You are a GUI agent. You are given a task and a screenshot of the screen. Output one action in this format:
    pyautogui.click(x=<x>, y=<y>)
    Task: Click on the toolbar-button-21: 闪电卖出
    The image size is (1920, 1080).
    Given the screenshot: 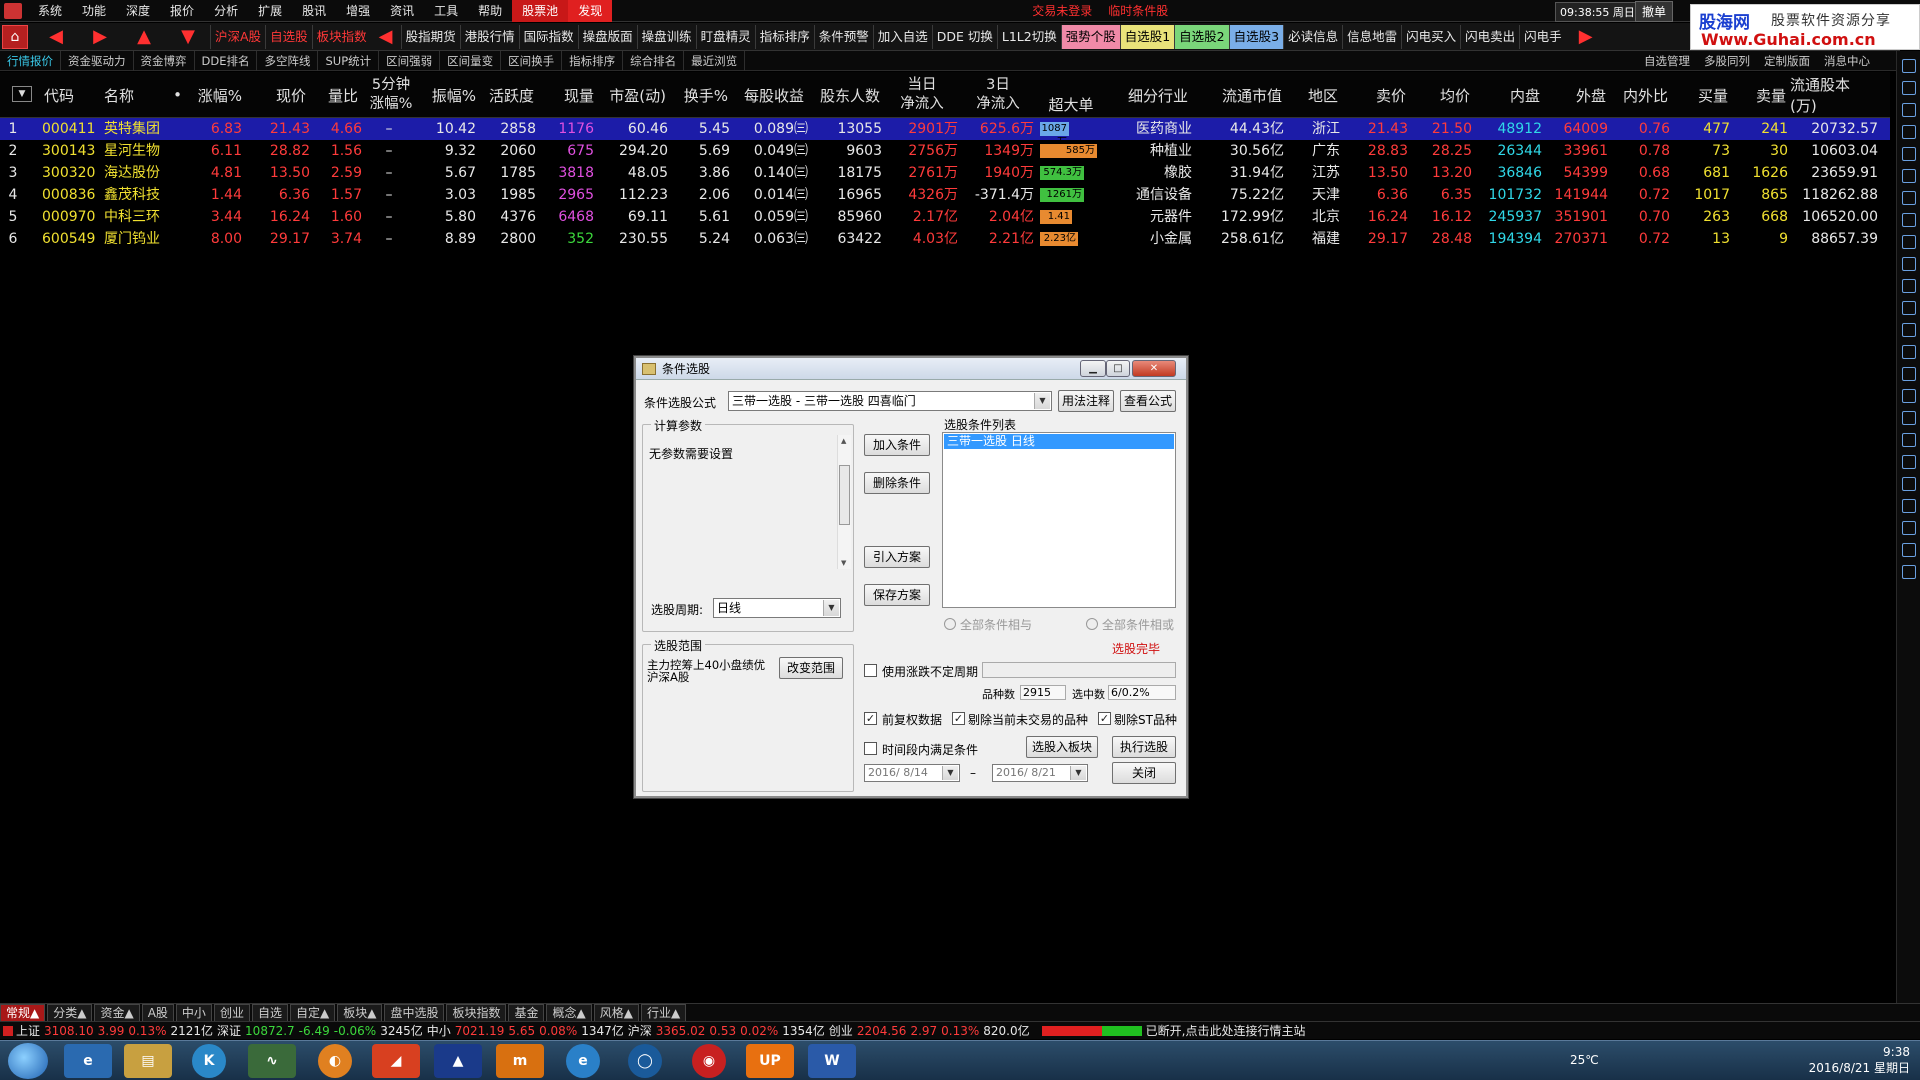 What is the action you would take?
    pyautogui.click(x=1489, y=36)
    